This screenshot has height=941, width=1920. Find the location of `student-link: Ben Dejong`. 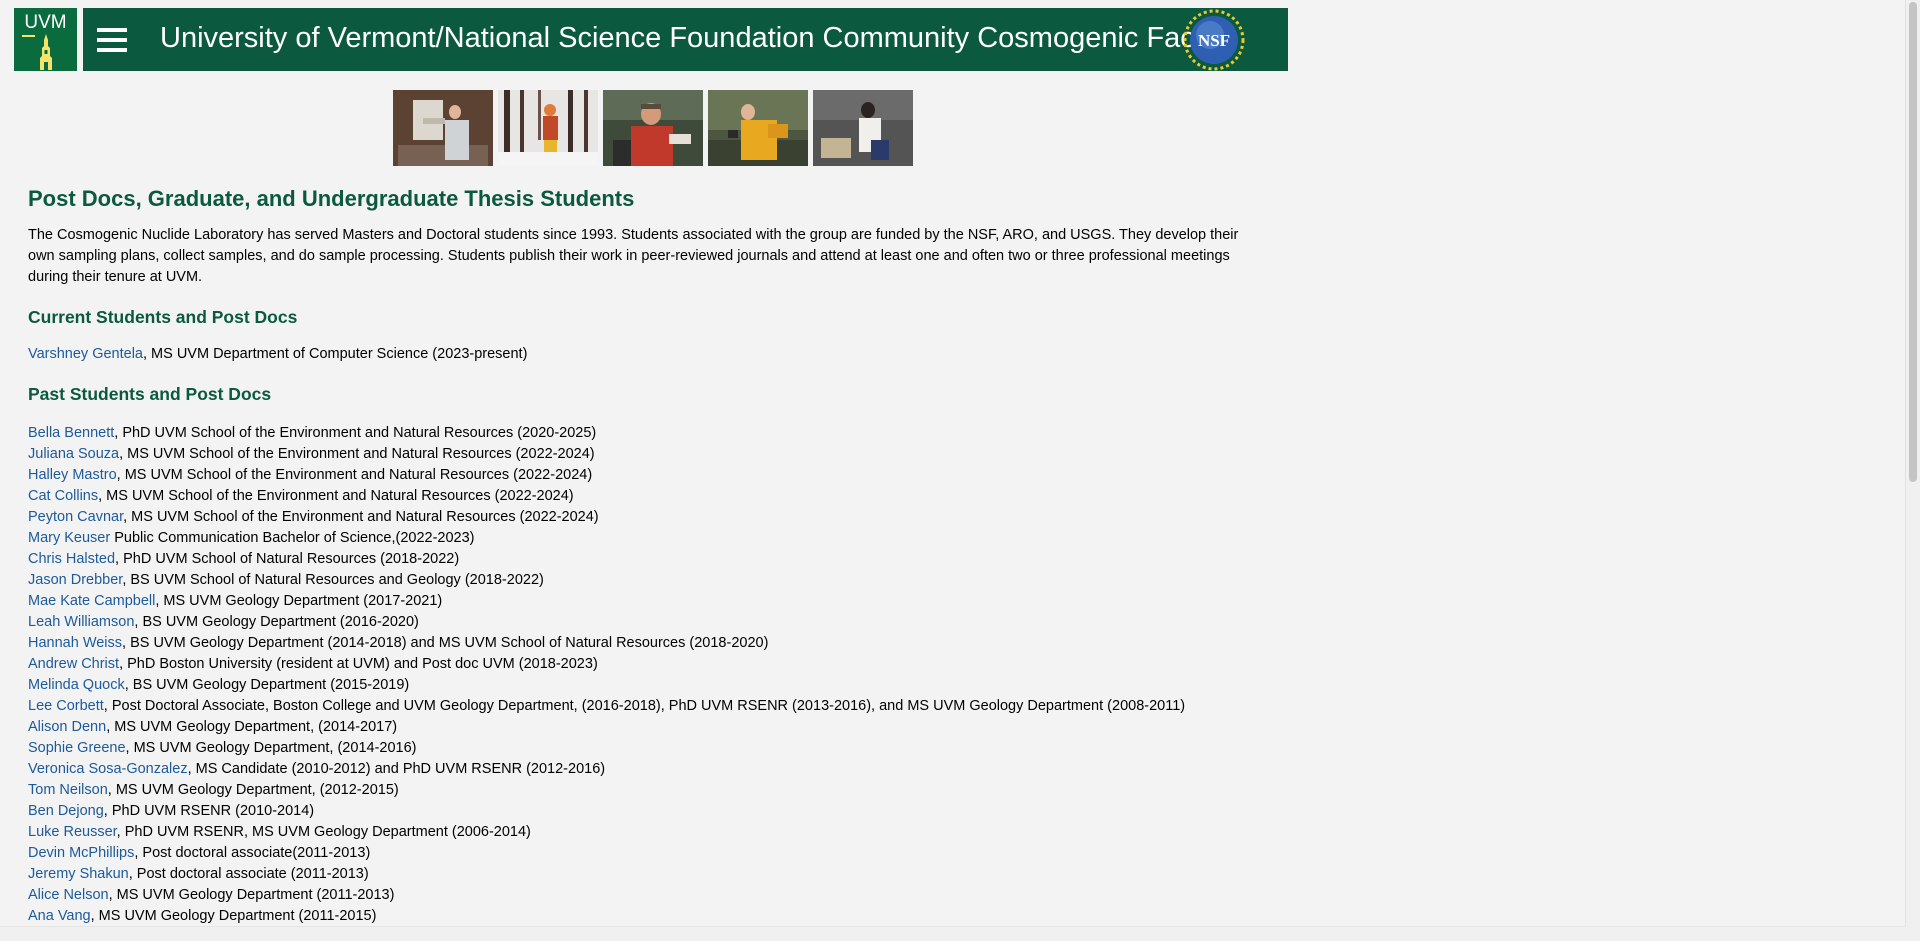

student-link: Ben Dejong is located at coordinates (66, 811).